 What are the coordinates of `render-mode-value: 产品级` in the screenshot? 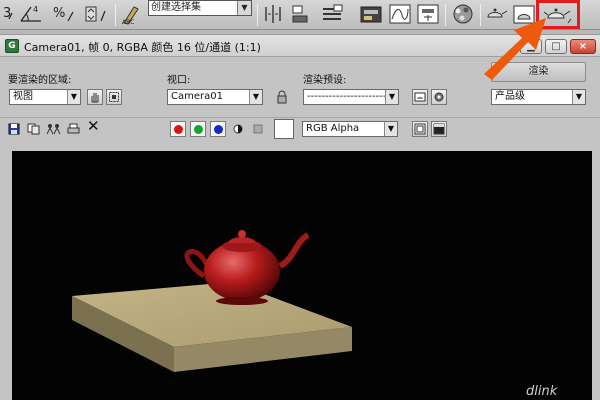 It's located at (510, 96).